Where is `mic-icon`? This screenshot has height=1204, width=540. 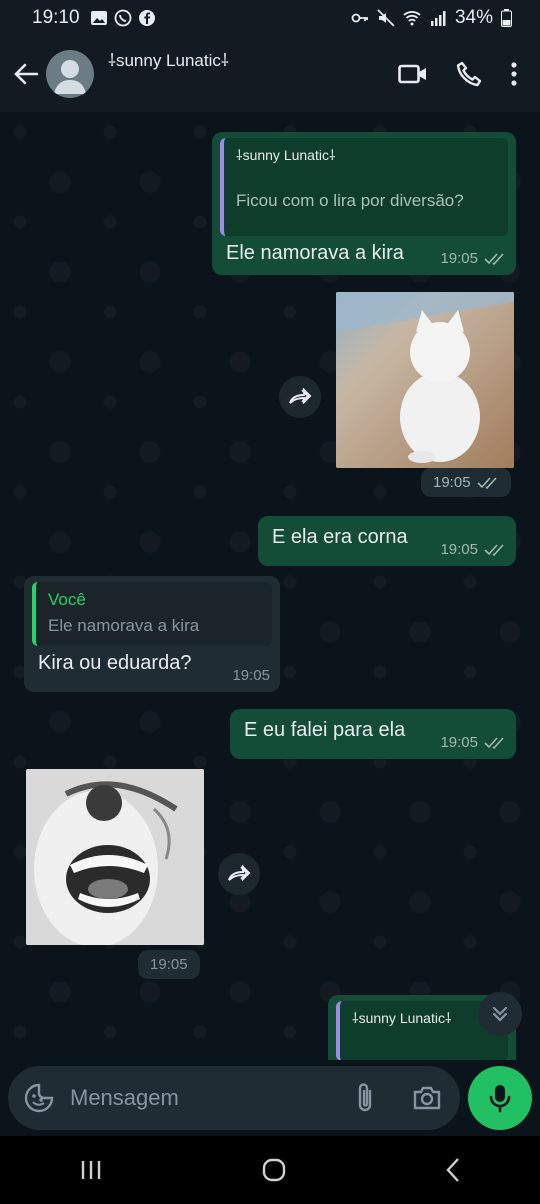 mic-icon is located at coordinates (500, 1099).